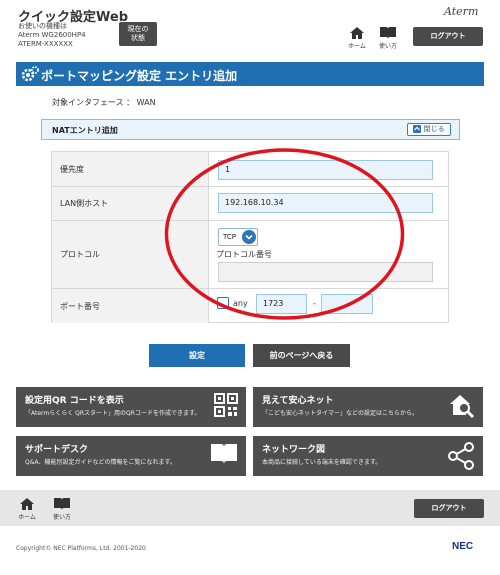 The image size is (500, 575). Describe the element at coordinates (387, 46) in the screenshot. I see `manual-label: 使い方` at that location.